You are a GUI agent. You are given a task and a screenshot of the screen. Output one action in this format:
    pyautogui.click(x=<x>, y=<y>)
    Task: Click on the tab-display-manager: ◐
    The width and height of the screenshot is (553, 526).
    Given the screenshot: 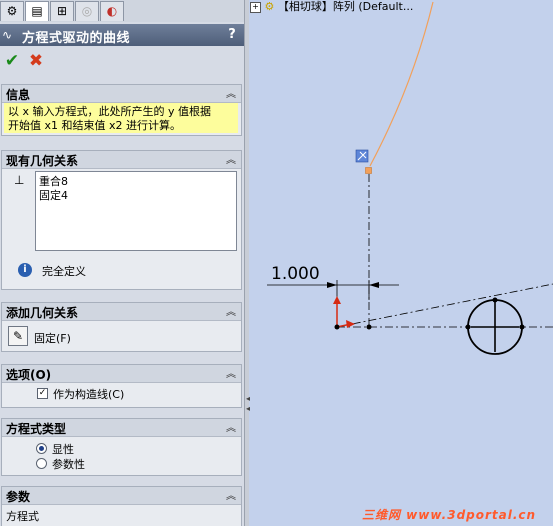 What is the action you would take?
    pyautogui.click(x=112, y=11)
    